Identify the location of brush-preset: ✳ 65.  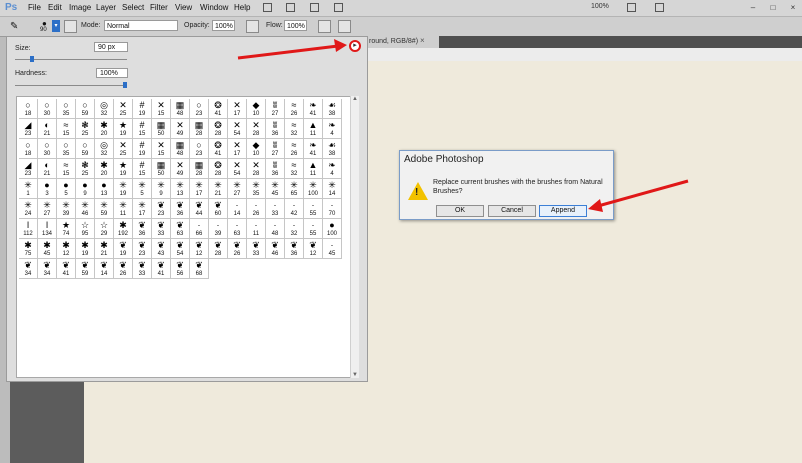
(294, 189).